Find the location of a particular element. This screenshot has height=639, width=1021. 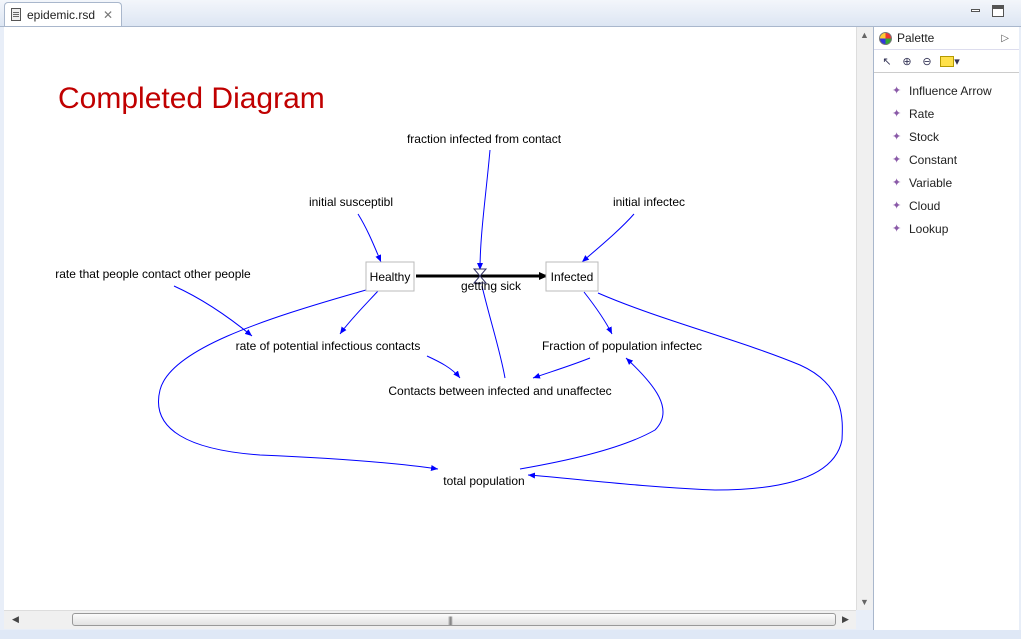

scroll-down-icon: ▼ is located at coordinates (864, 602).